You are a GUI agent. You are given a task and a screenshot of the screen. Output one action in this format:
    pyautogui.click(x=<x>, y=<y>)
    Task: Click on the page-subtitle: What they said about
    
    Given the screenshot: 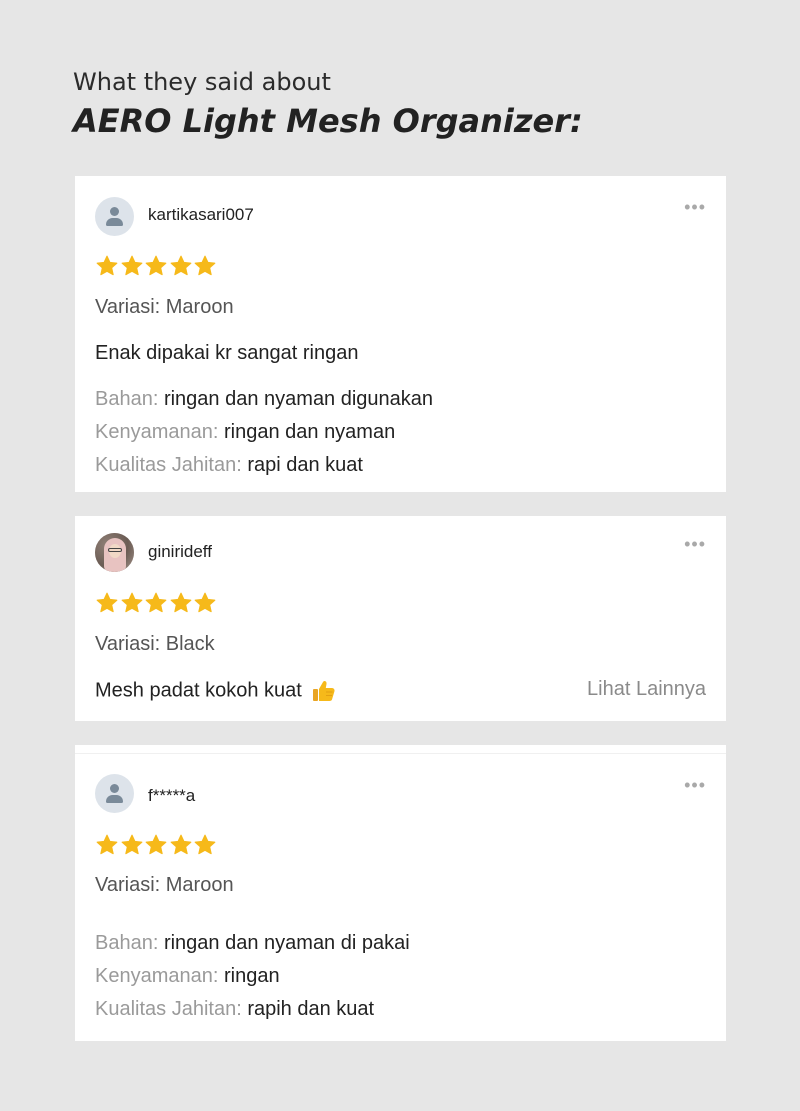 What is the action you would take?
    pyautogui.click(x=202, y=82)
    